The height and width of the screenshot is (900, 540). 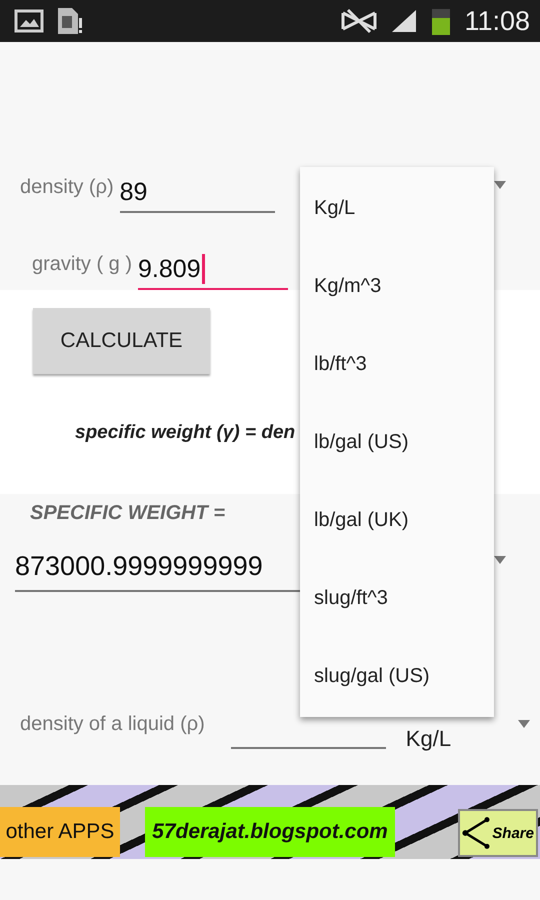 I want to click on other-apps-button: other APPS, so click(x=60, y=832).